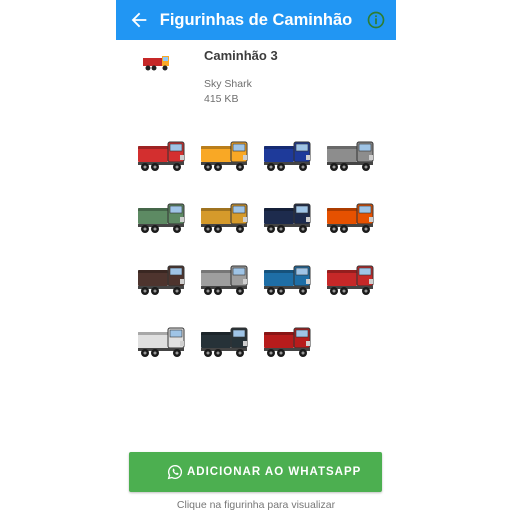  I want to click on hint-text: Clique na figurinha para visualizar, so click(256, 505).